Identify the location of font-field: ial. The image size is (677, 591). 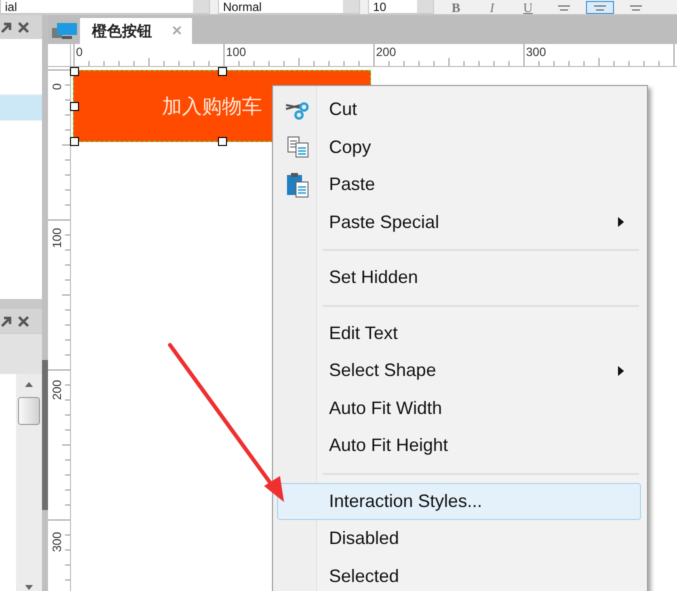
(105, 7).